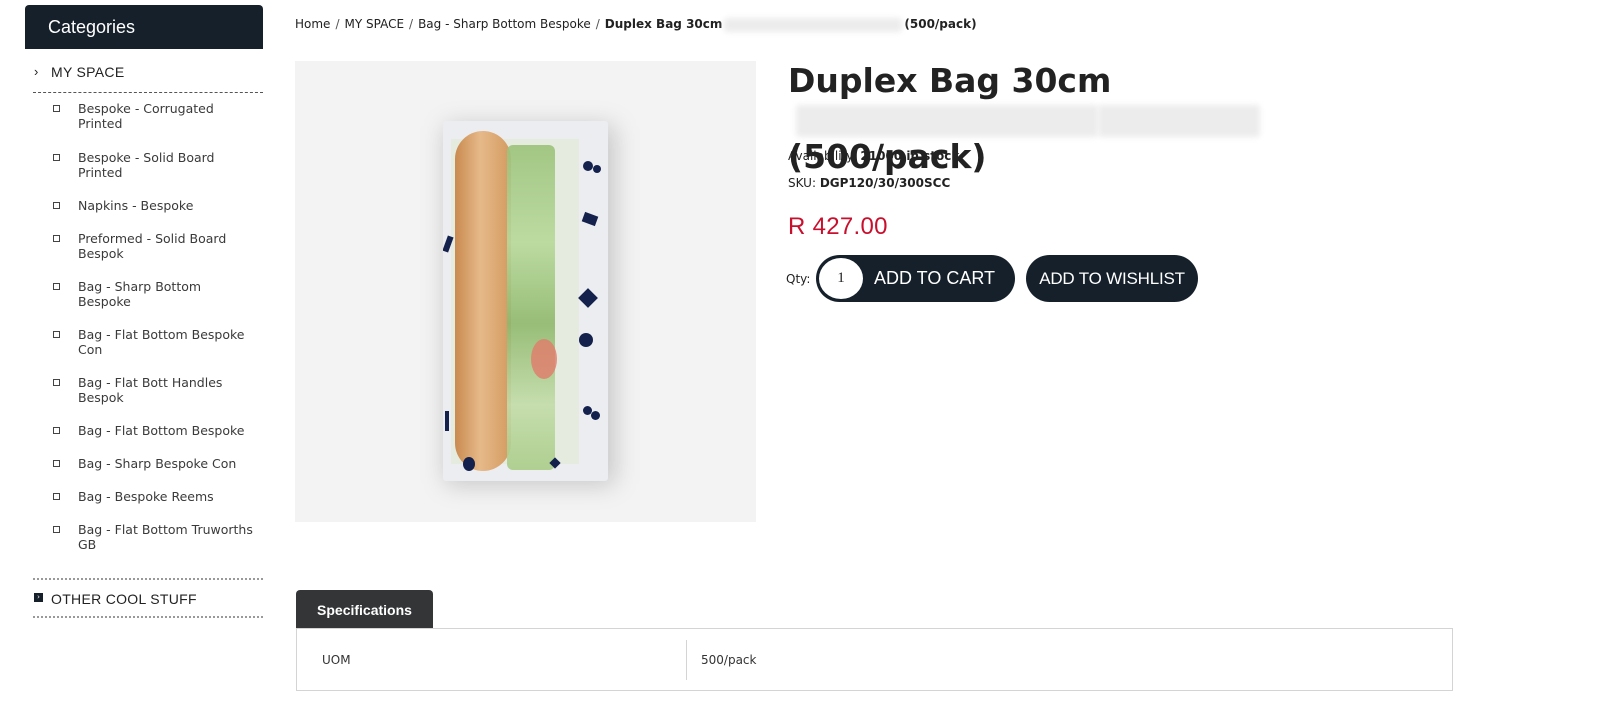 This screenshot has height=702, width=1624. I want to click on subcategory-label: Bespoke - Solid Board Printed, so click(146, 165).